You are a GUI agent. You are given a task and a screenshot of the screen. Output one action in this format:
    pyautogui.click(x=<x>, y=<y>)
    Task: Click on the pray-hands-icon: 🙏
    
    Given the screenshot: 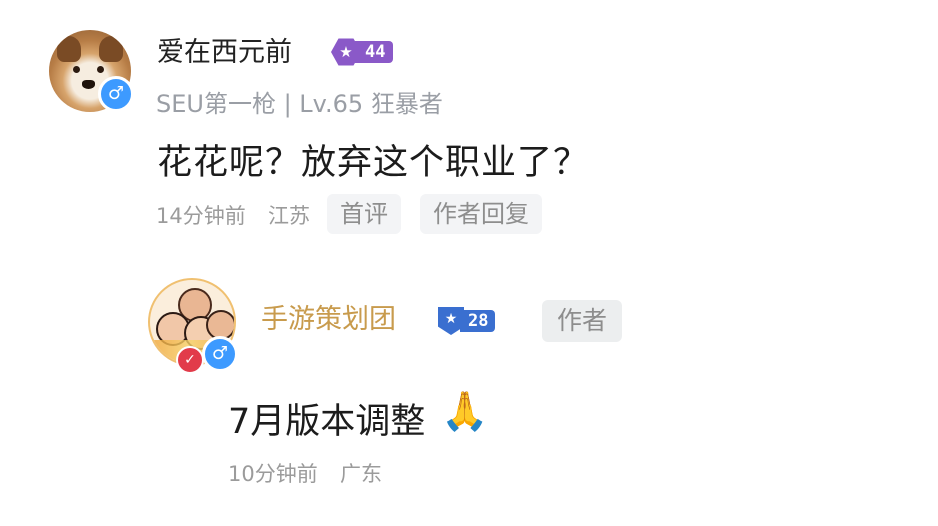 What is the action you would take?
    pyautogui.click(x=465, y=411)
    